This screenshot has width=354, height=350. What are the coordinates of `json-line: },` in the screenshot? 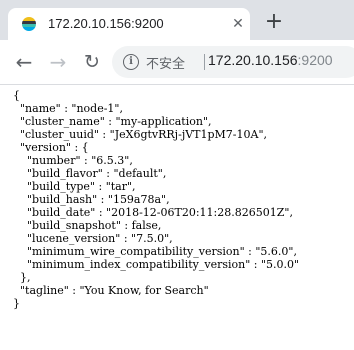 It's located at (22, 277).